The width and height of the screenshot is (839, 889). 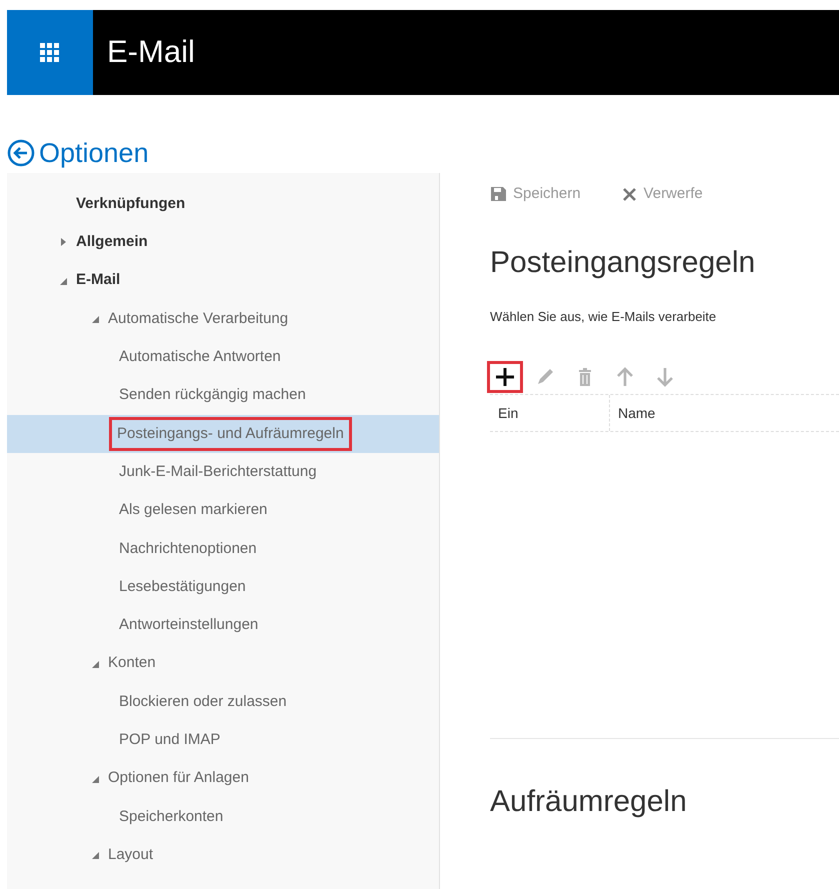 What do you see at coordinates (498, 194) in the screenshot?
I see `save-icon` at bounding box center [498, 194].